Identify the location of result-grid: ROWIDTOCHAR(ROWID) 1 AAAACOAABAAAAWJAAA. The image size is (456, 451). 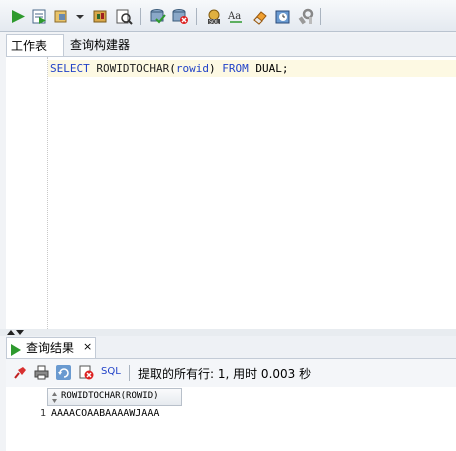
(231, 419).